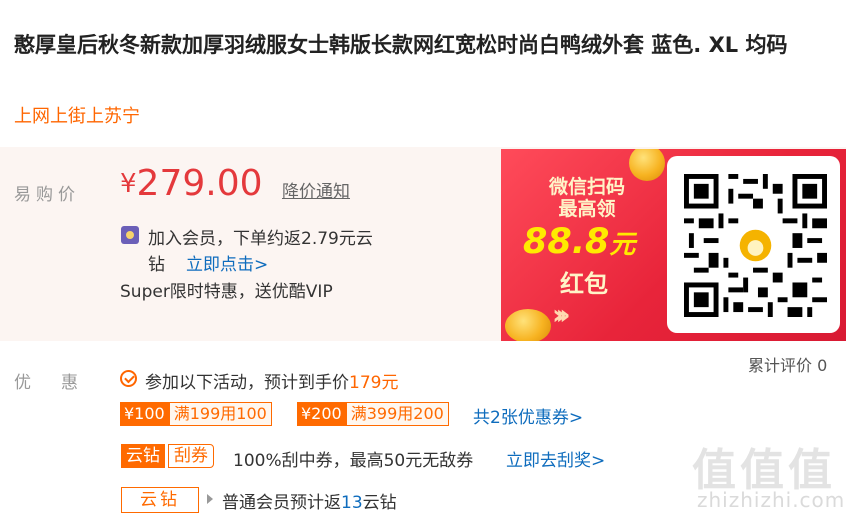  Describe the element at coordinates (755, 245) in the screenshot. I see `qr-code-icon` at that location.